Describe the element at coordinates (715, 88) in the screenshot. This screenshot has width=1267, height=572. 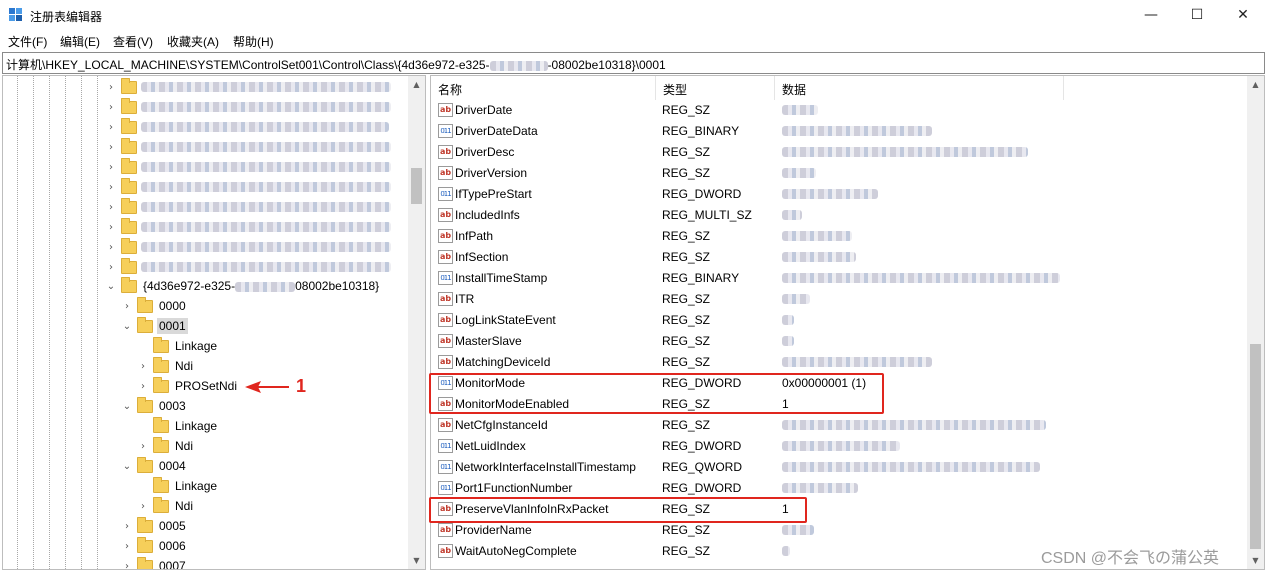
I see `column-header-type: 类型` at that location.